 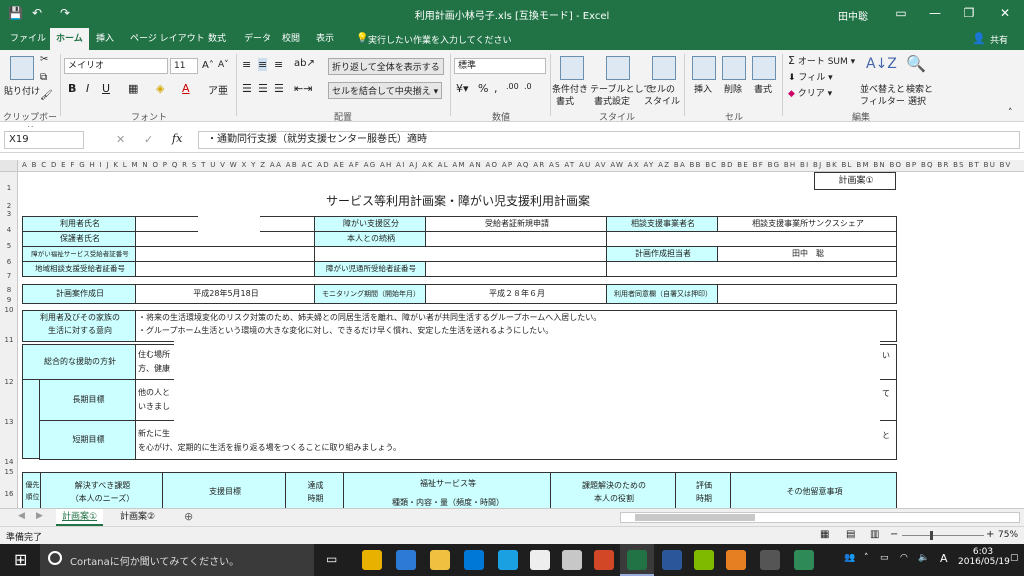 What do you see at coordinates (500, 66) in the screenshot?
I see `number-format-select: 標準` at bounding box center [500, 66].